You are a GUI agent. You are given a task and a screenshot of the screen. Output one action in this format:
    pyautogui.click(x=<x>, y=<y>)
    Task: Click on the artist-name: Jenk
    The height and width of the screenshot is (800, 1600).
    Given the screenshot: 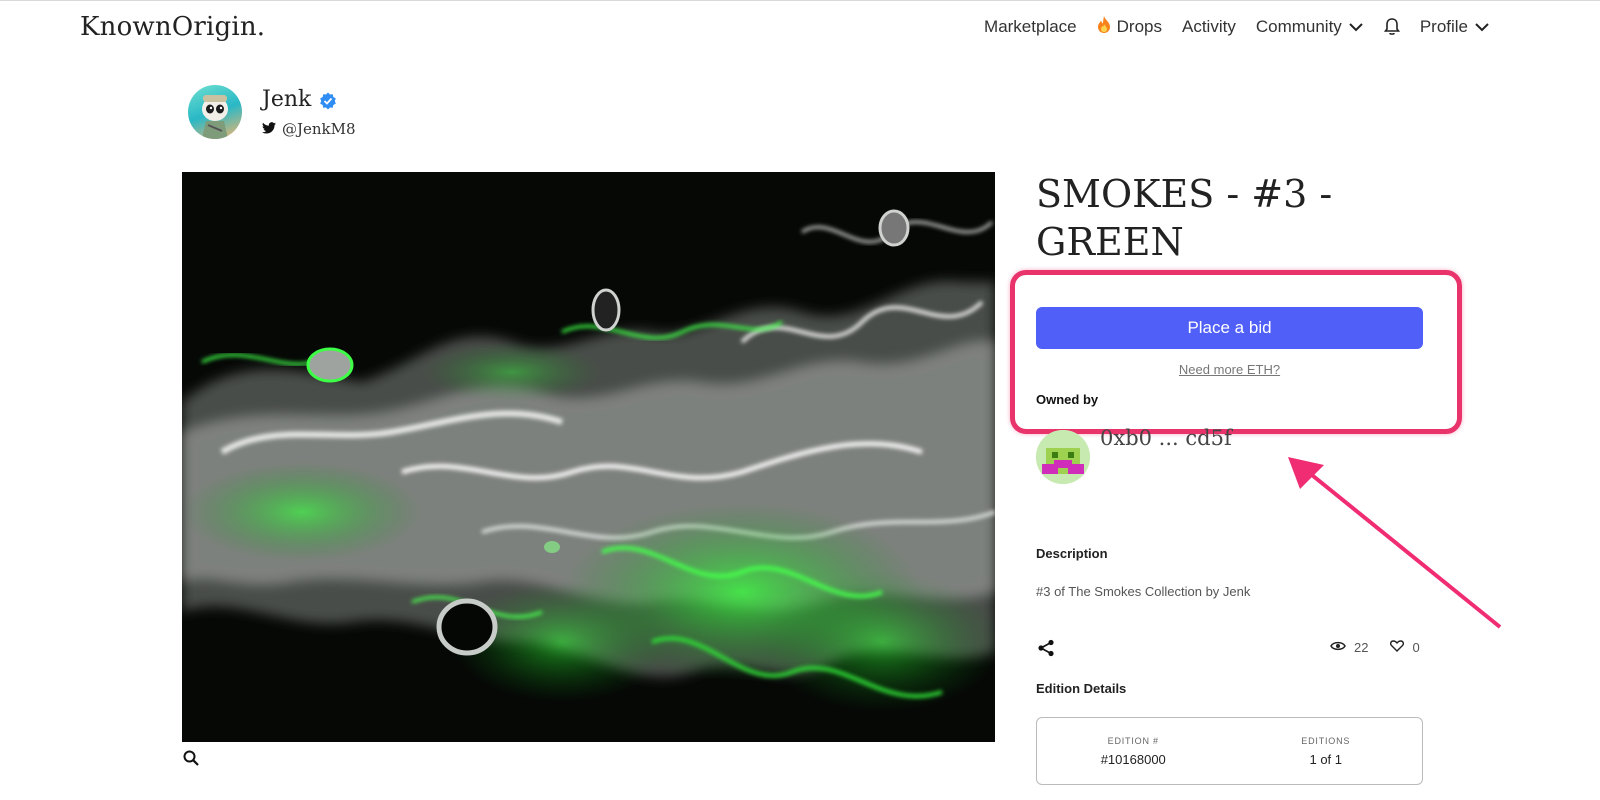 What is the action you would take?
    pyautogui.click(x=286, y=99)
    